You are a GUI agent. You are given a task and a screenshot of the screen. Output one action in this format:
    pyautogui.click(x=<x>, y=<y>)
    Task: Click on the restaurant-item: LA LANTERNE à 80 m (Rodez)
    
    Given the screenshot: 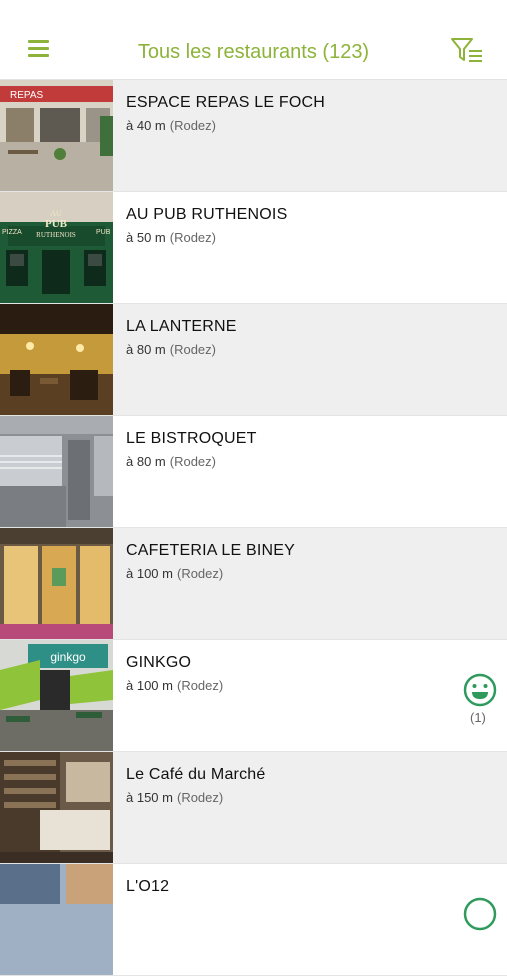 What is the action you would take?
    pyautogui.click(x=253, y=360)
    